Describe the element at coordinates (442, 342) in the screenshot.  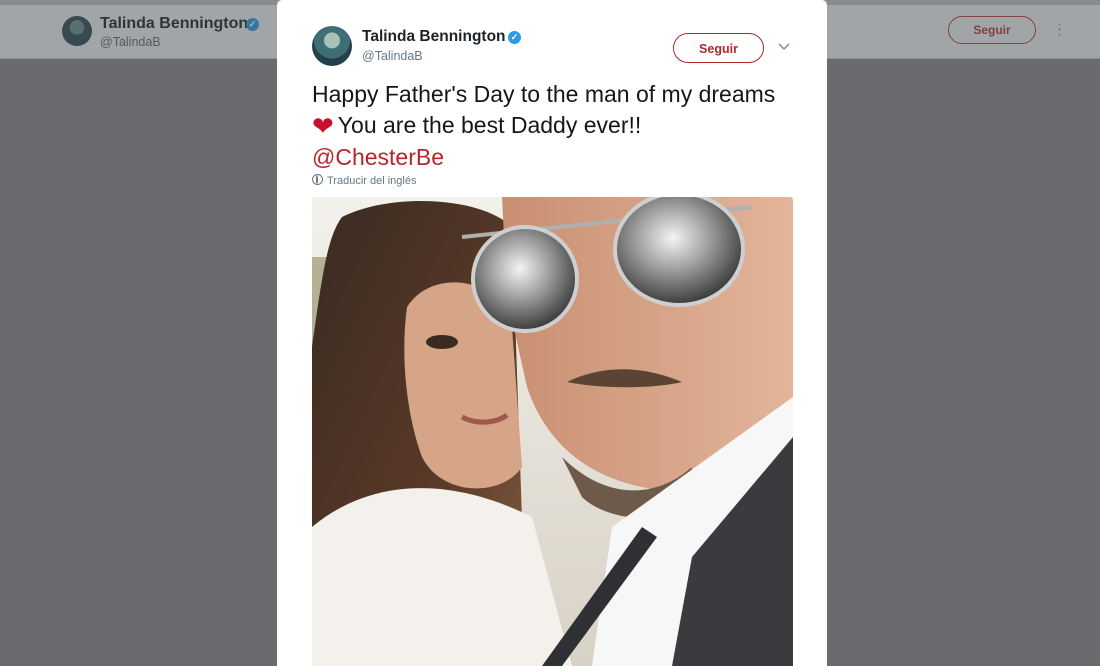
I see `photo-woman-eye` at that location.